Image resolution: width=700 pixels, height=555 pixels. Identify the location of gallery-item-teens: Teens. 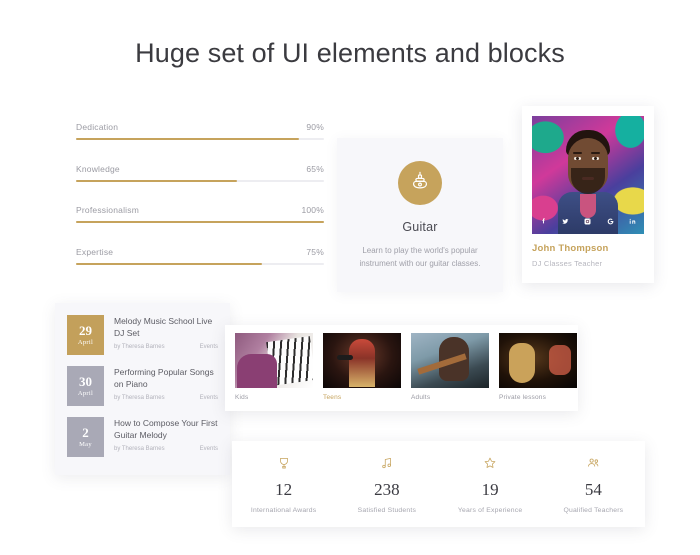
(362, 367).